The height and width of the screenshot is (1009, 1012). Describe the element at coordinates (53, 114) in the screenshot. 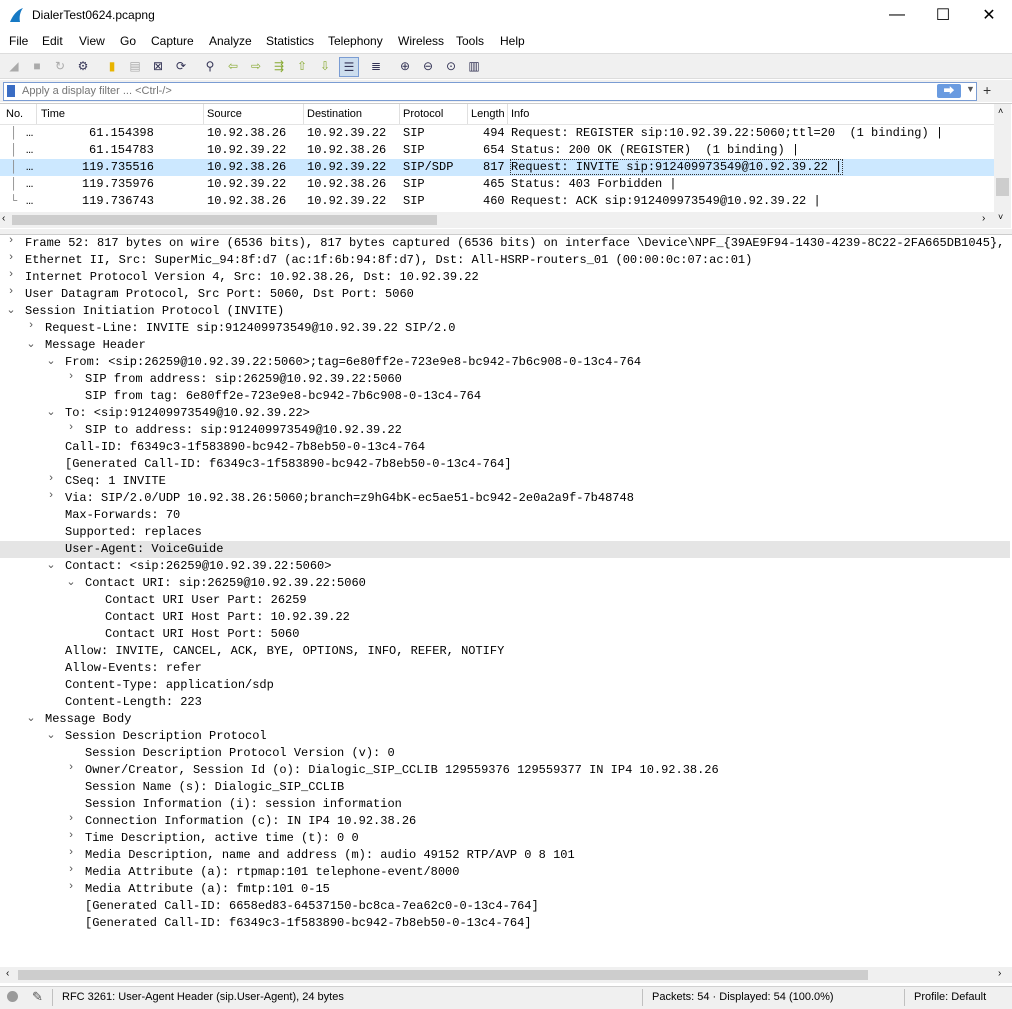

I see `column-time: Time` at that location.